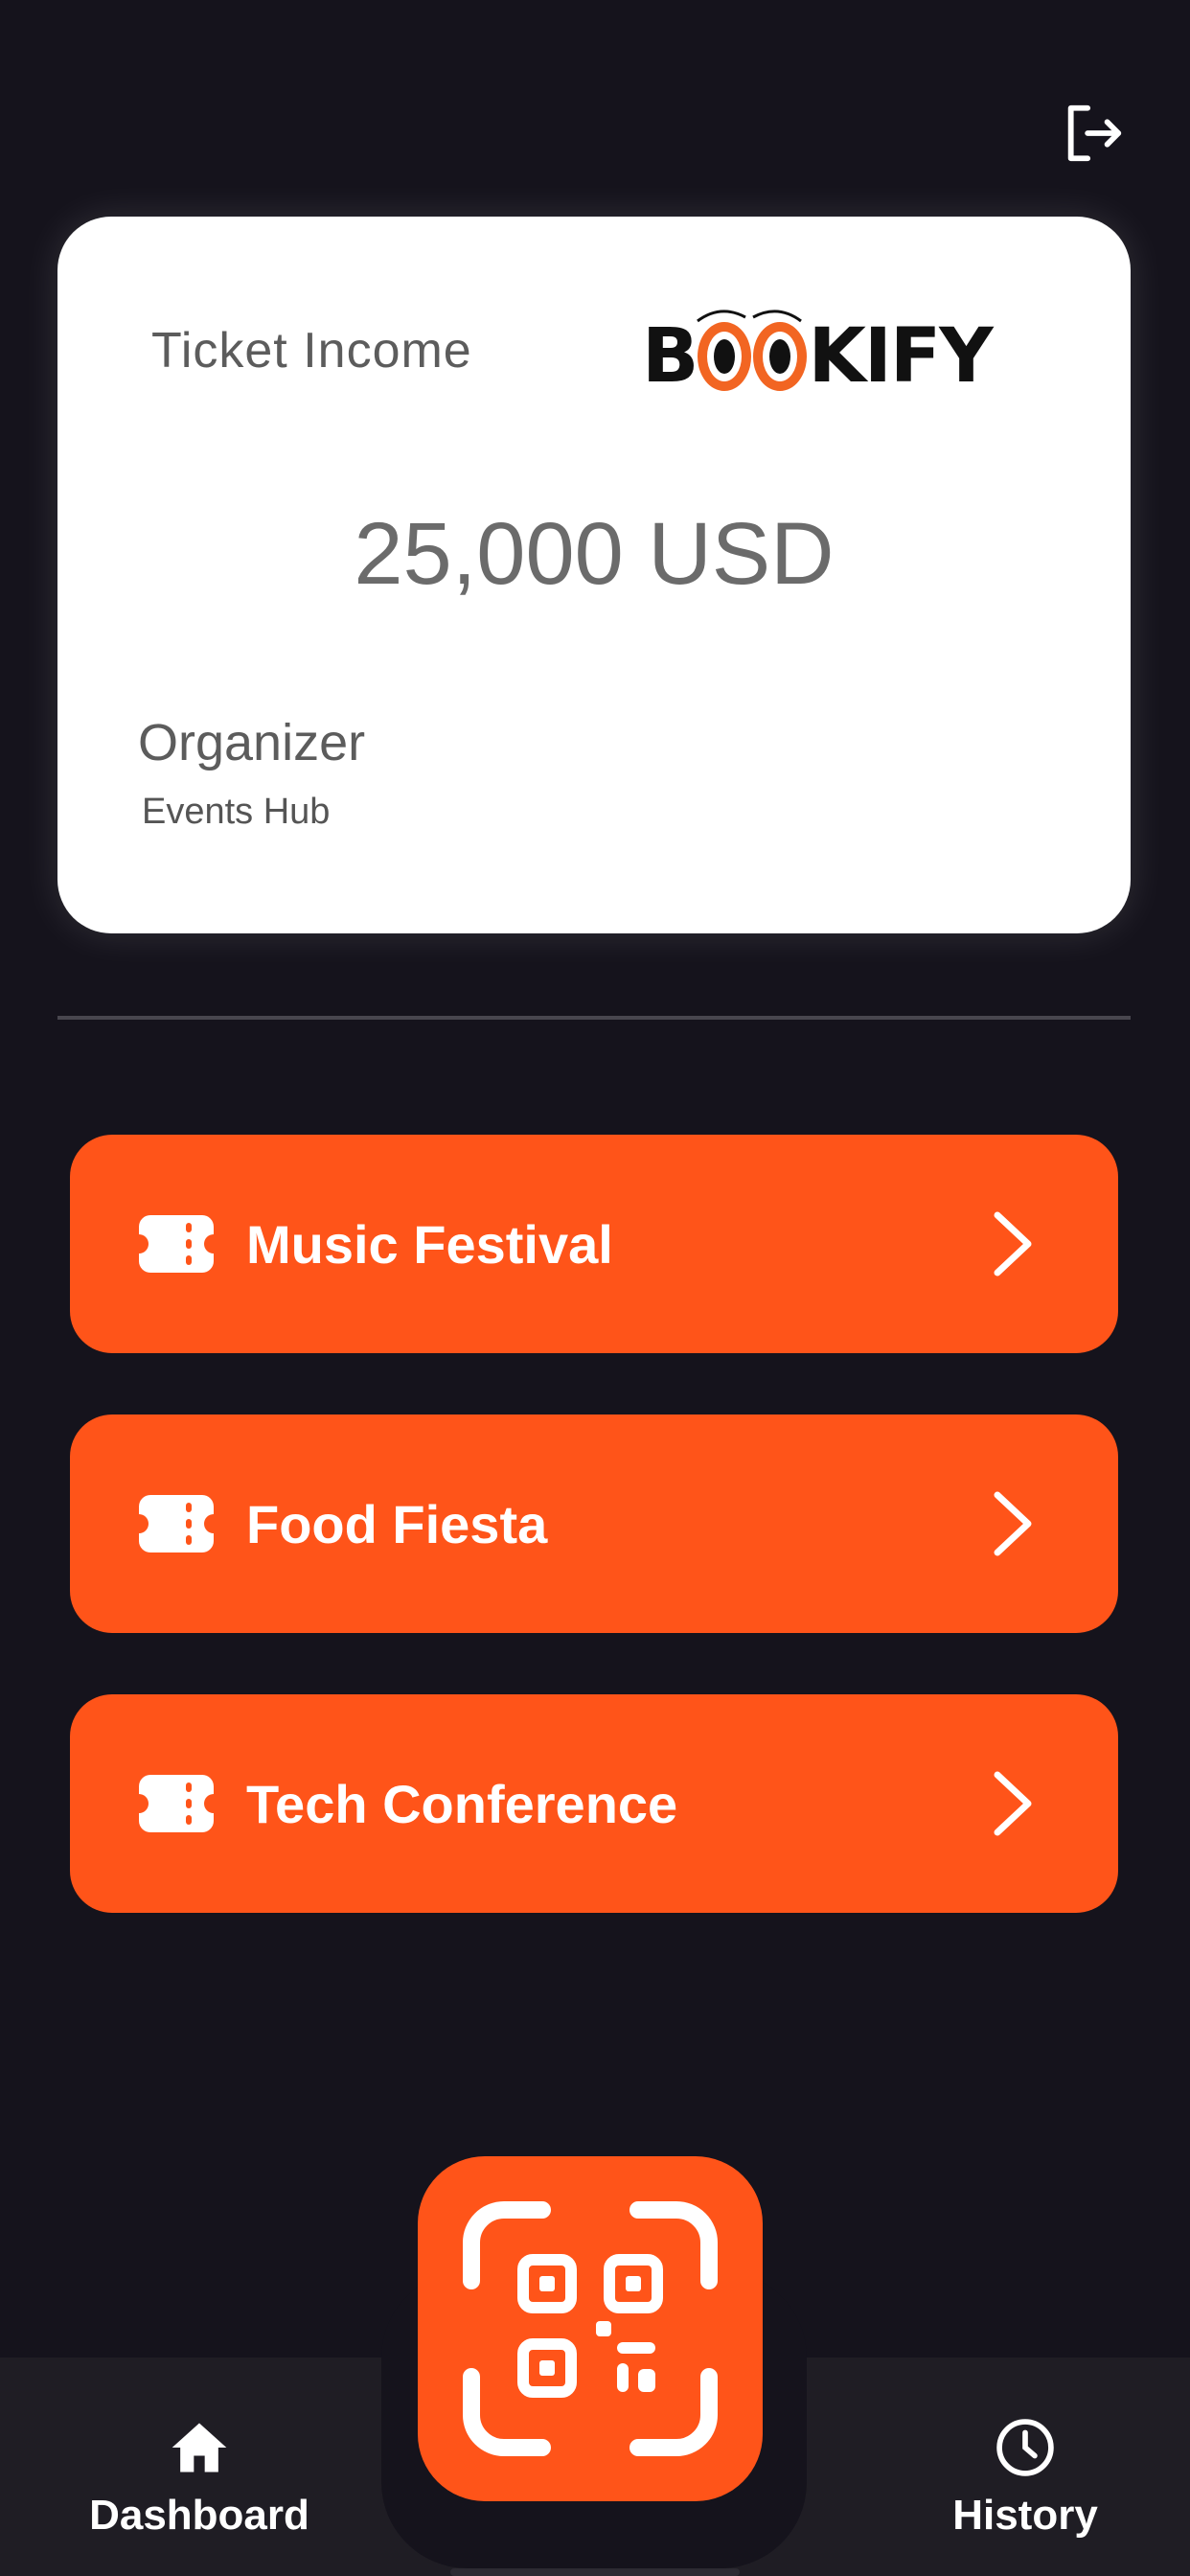 This screenshot has height=2576, width=1190. What do you see at coordinates (1025, 2515) in the screenshot?
I see `nav-history-label: History` at bounding box center [1025, 2515].